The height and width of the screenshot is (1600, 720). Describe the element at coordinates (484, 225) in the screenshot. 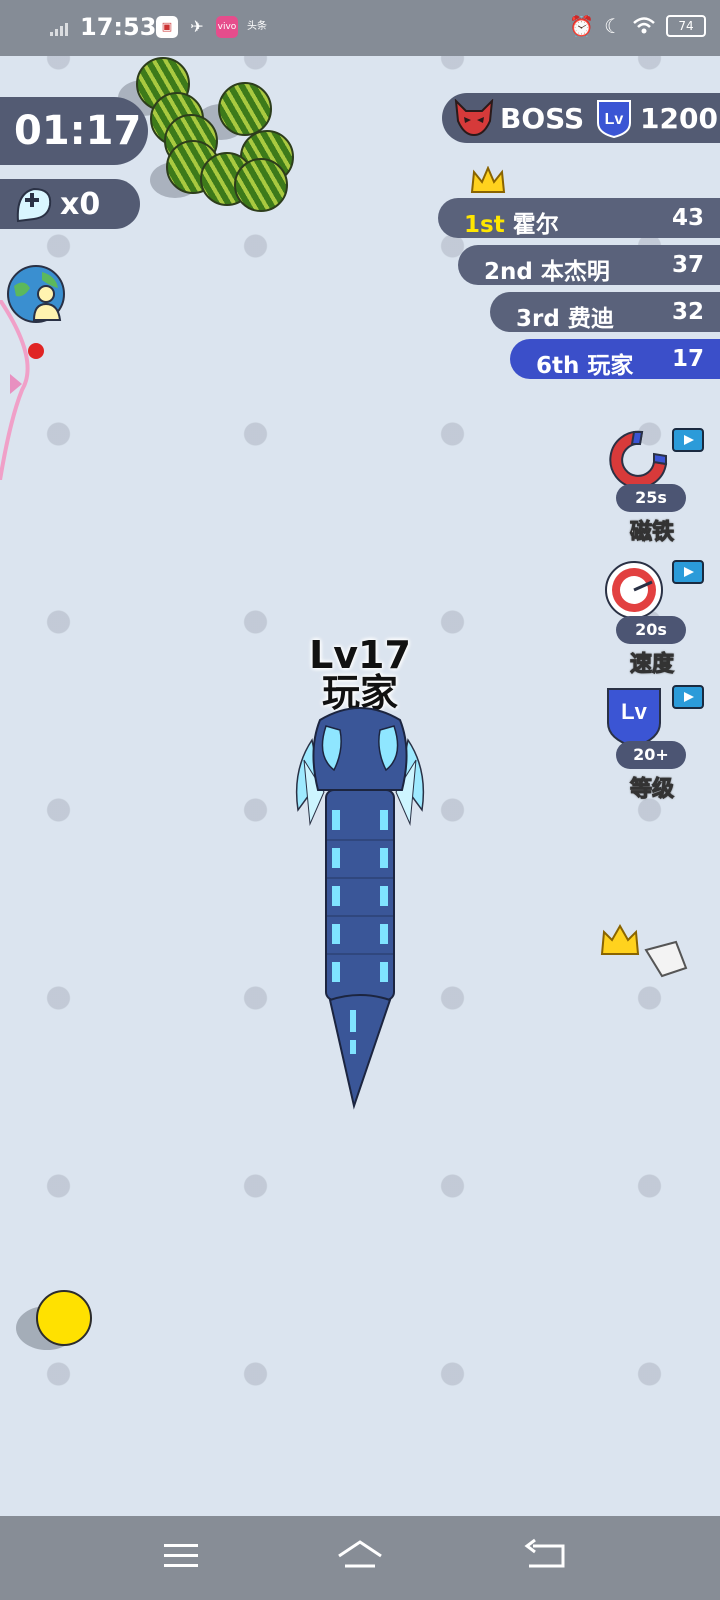

I see `rank-label: 1st` at that location.